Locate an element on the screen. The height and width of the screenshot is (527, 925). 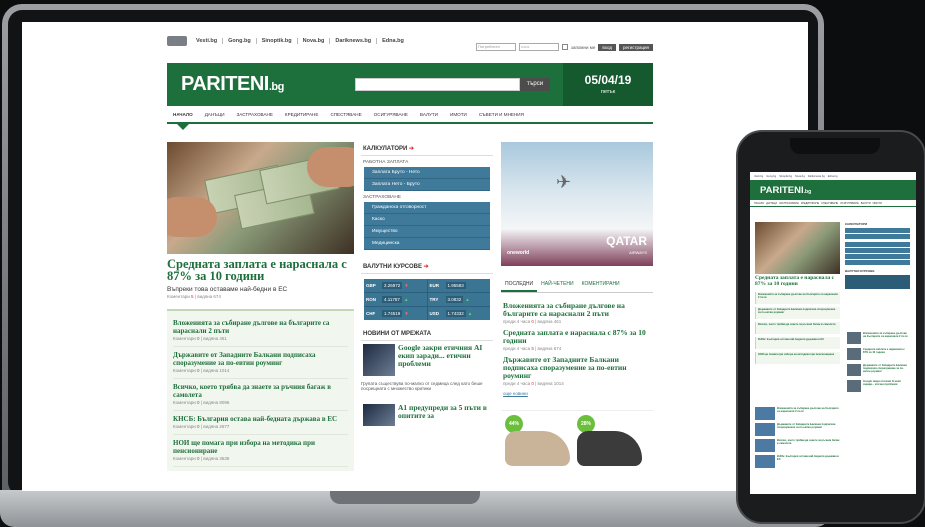
network-item: A1 предупреди за 5 пъти в опитите за is located at coordinates (427, 415).